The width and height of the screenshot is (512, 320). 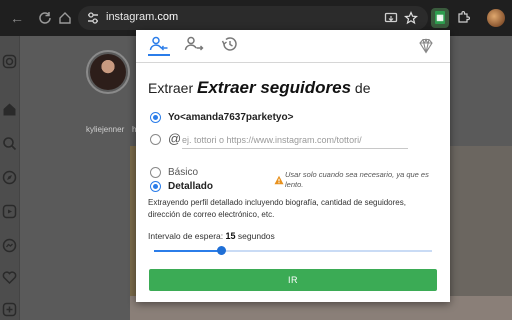 I want to click on user-arrow-out-icon, so click(x=194, y=43).